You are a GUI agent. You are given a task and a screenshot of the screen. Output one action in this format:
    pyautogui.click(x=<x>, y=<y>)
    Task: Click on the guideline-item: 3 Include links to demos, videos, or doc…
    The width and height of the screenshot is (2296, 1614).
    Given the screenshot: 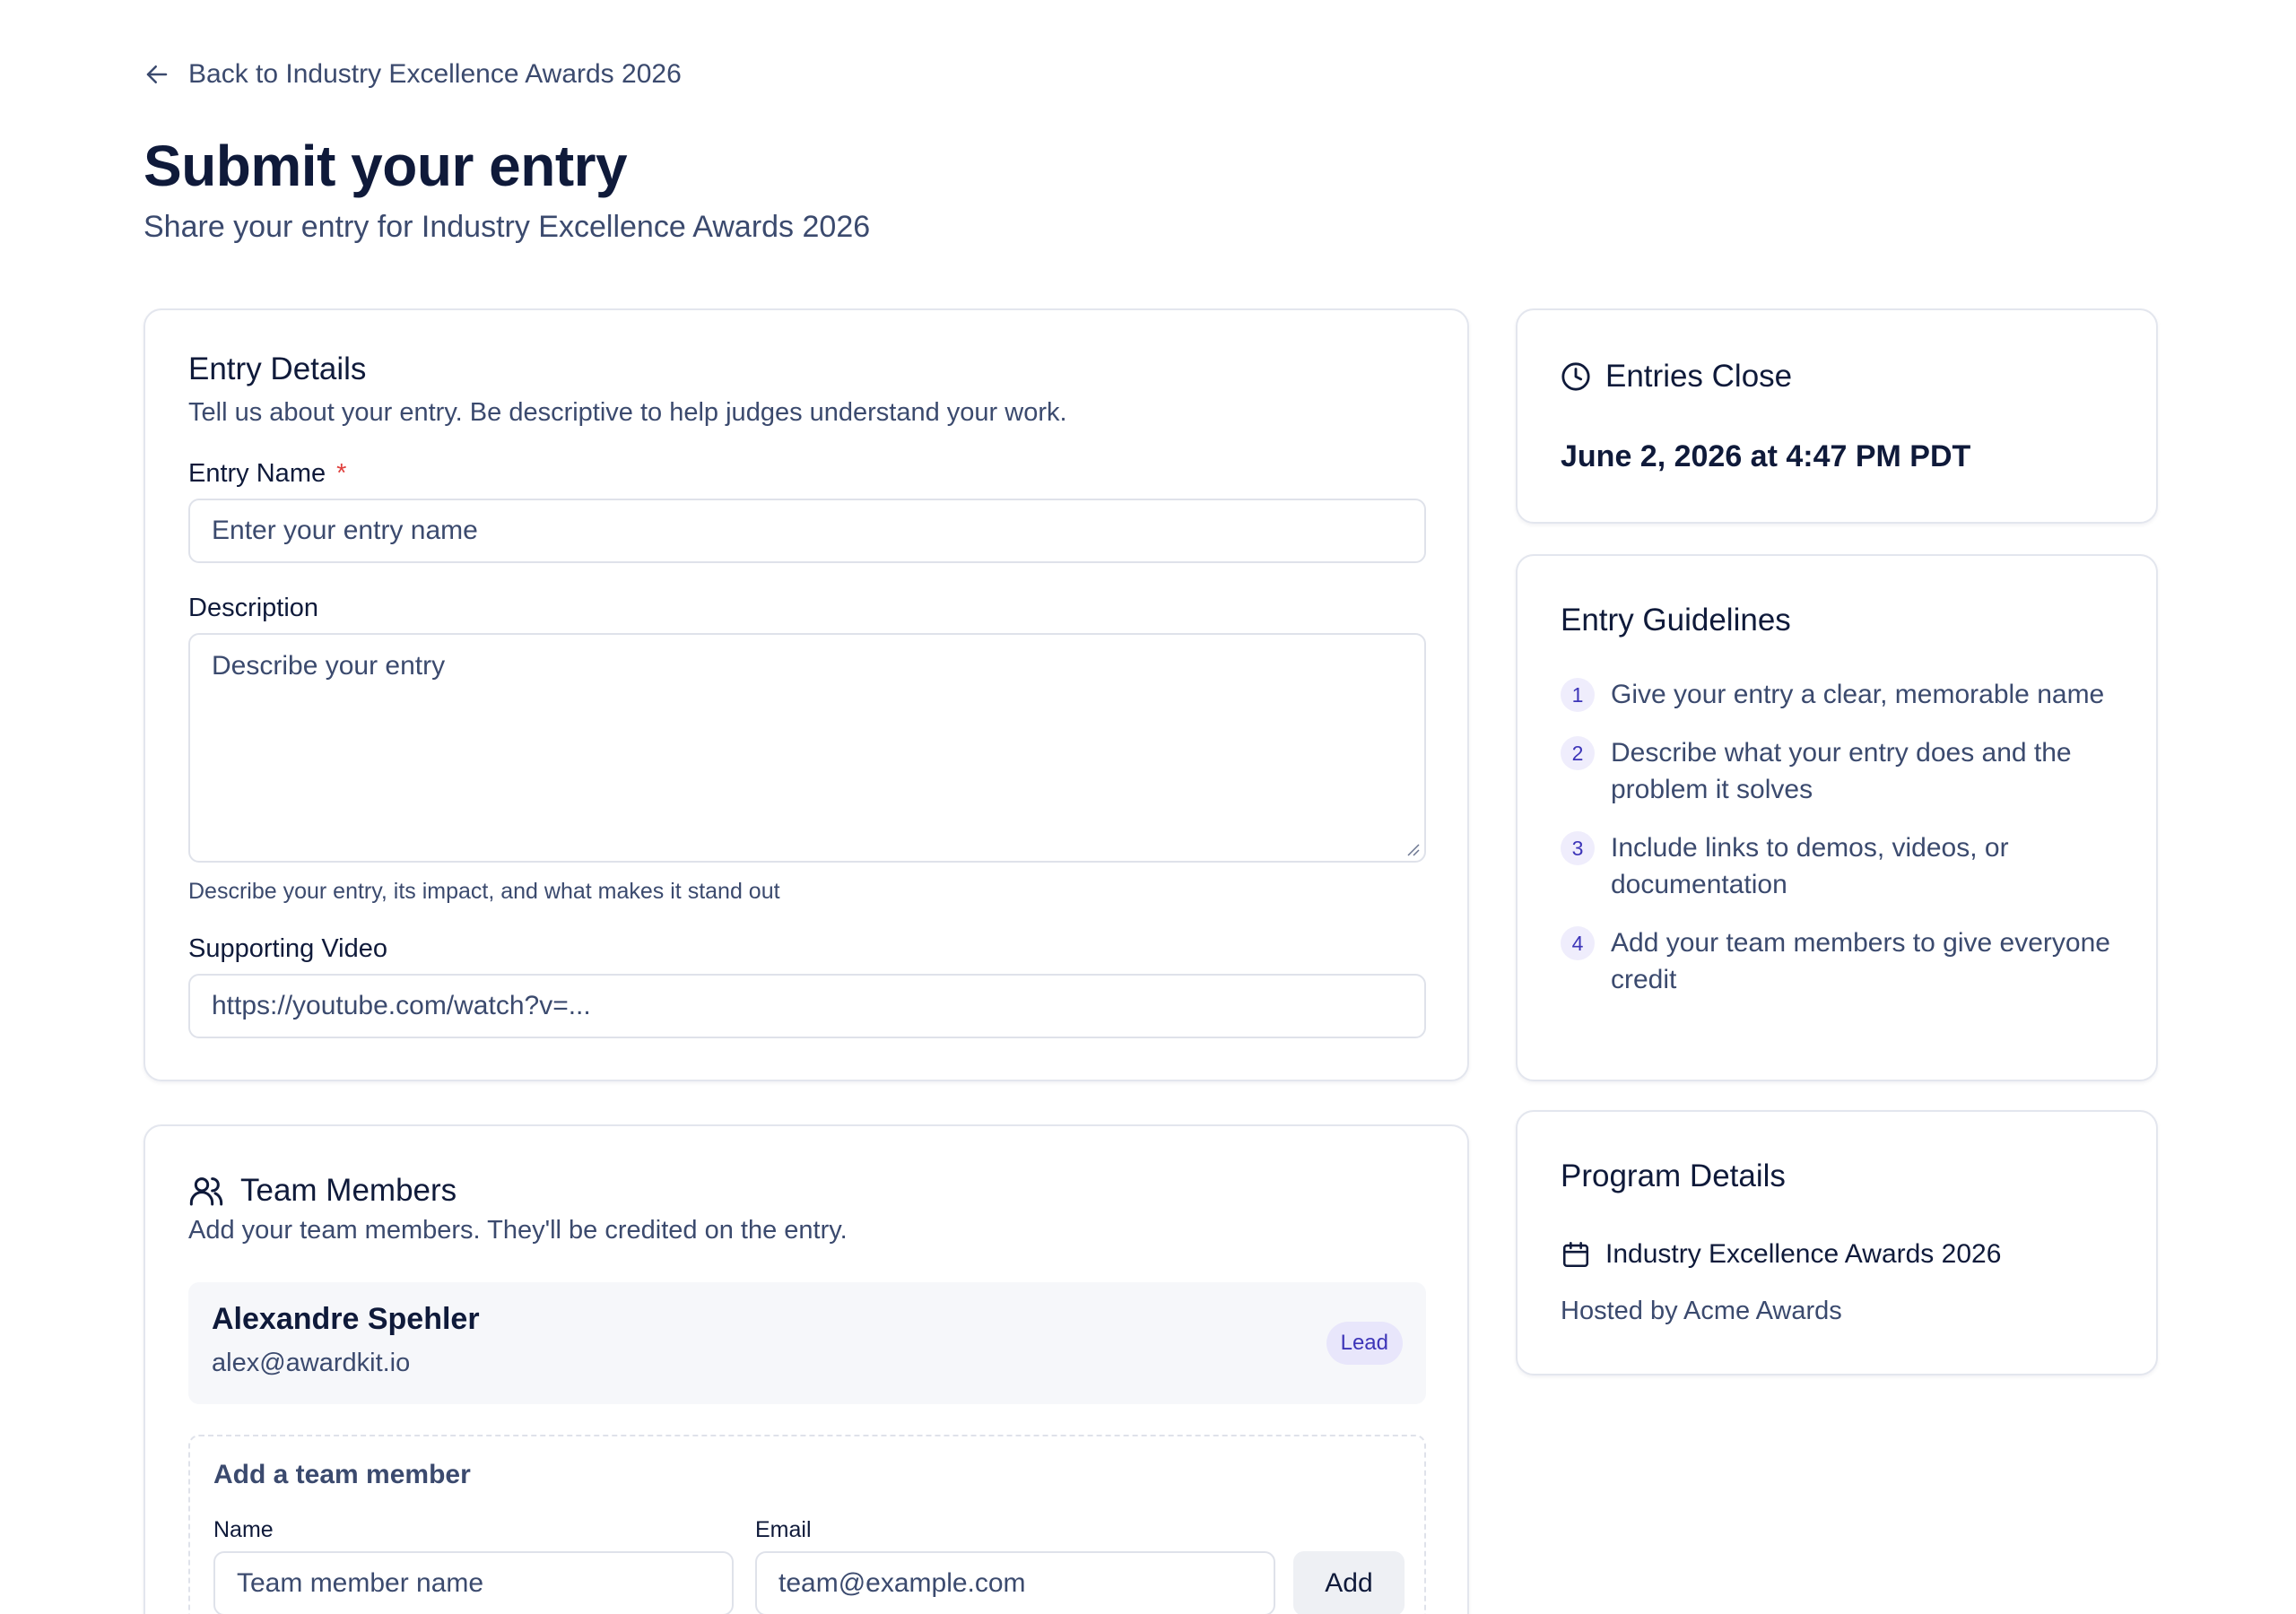 What is the action you would take?
    pyautogui.click(x=1839, y=866)
    